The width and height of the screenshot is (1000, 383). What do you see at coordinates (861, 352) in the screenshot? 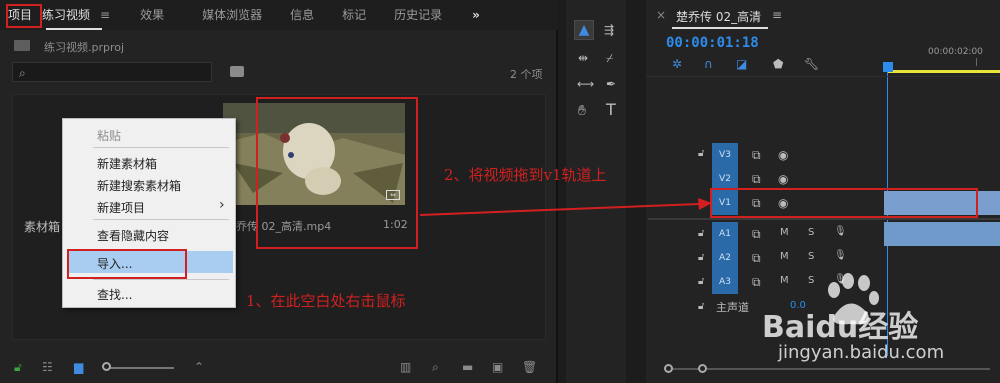
I see `watermark-url: jingyan.baidu.com` at bounding box center [861, 352].